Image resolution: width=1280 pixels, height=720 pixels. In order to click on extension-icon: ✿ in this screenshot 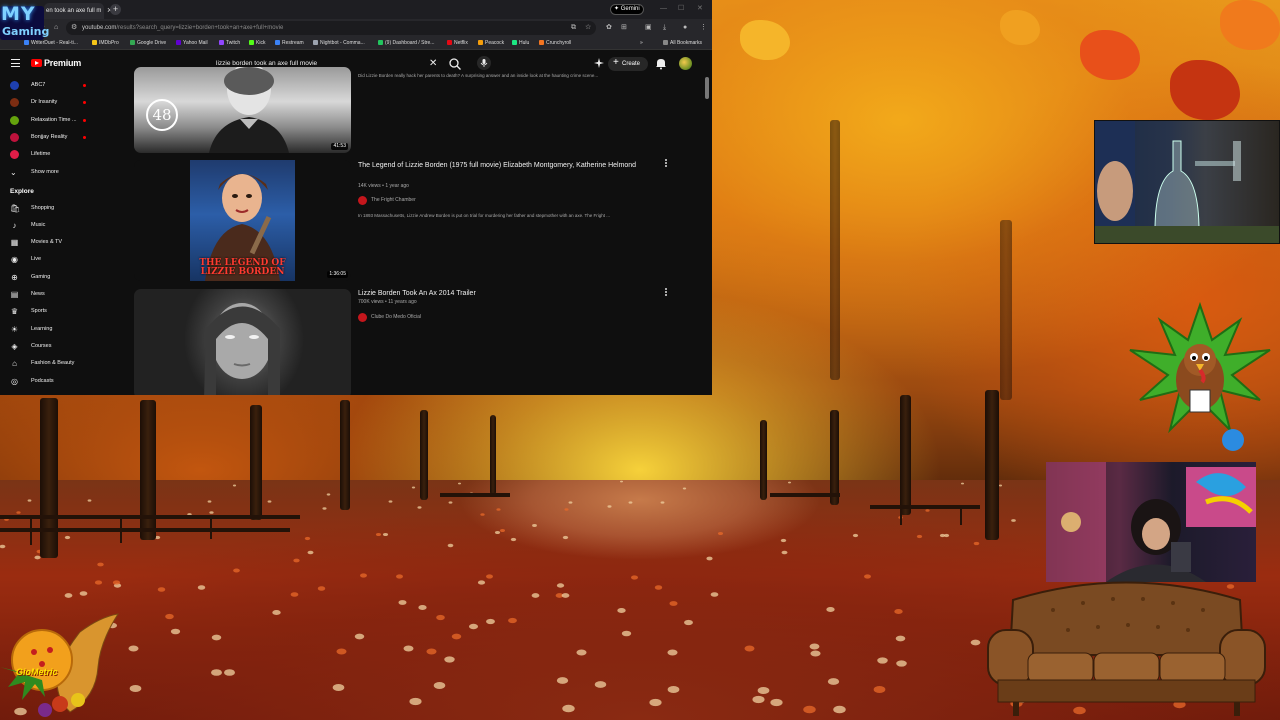, I will do `click(609, 28)`.